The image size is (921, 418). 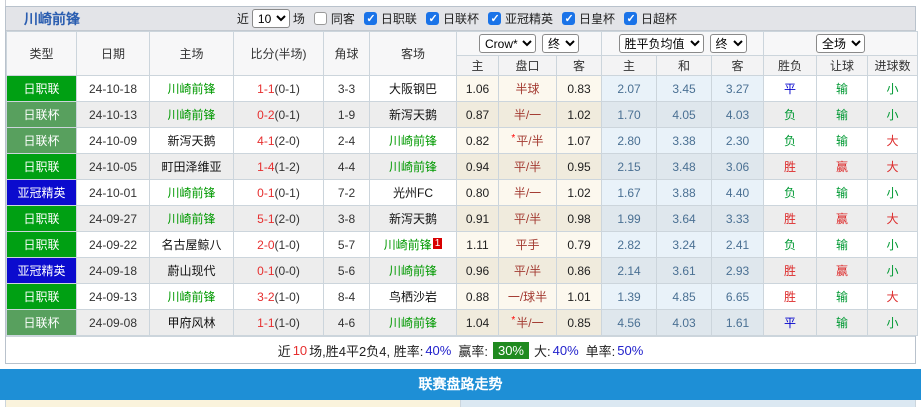 What do you see at coordinates (688, 403) in the screenshot?
I see `next-section-right-cell` at bounding box center [688, 403].